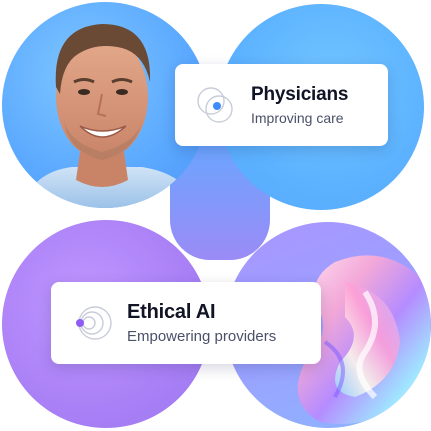 This screenshot has width=431, height=431. I want to click on care-rings-icon, so click(215, 105).